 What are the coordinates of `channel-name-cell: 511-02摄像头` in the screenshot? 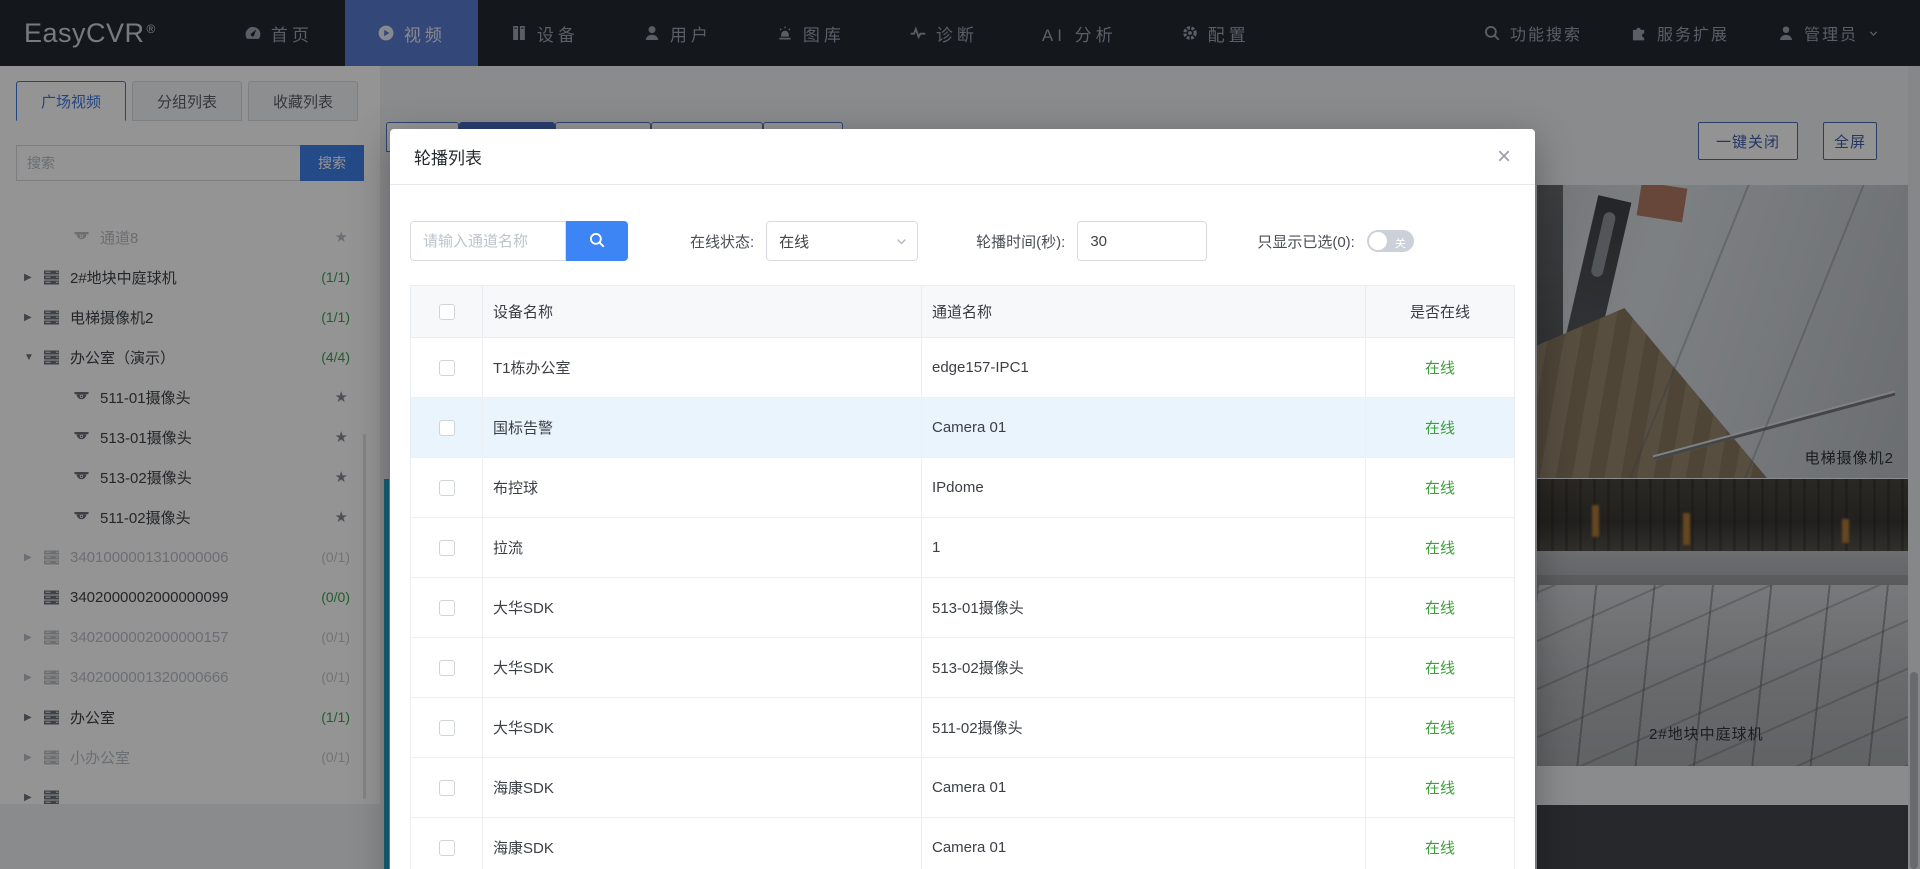 It's located at (1144, 727).